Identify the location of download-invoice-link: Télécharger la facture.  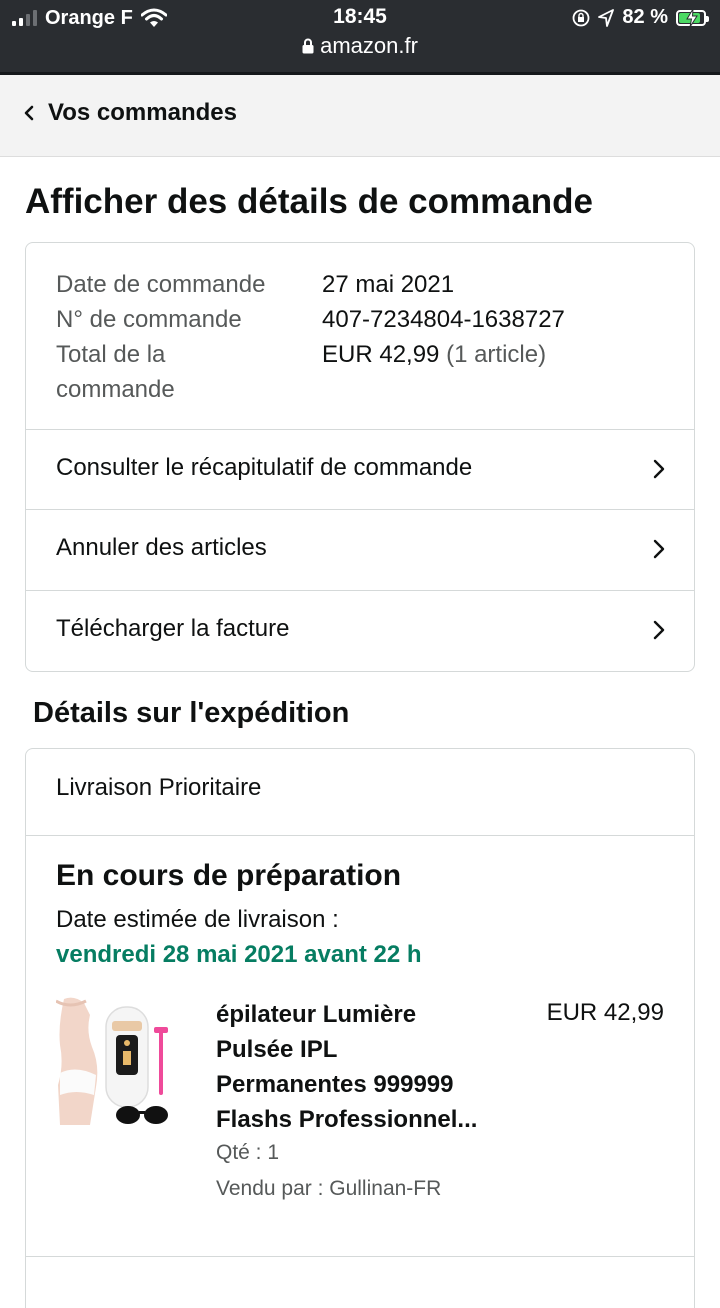
(360, 630).